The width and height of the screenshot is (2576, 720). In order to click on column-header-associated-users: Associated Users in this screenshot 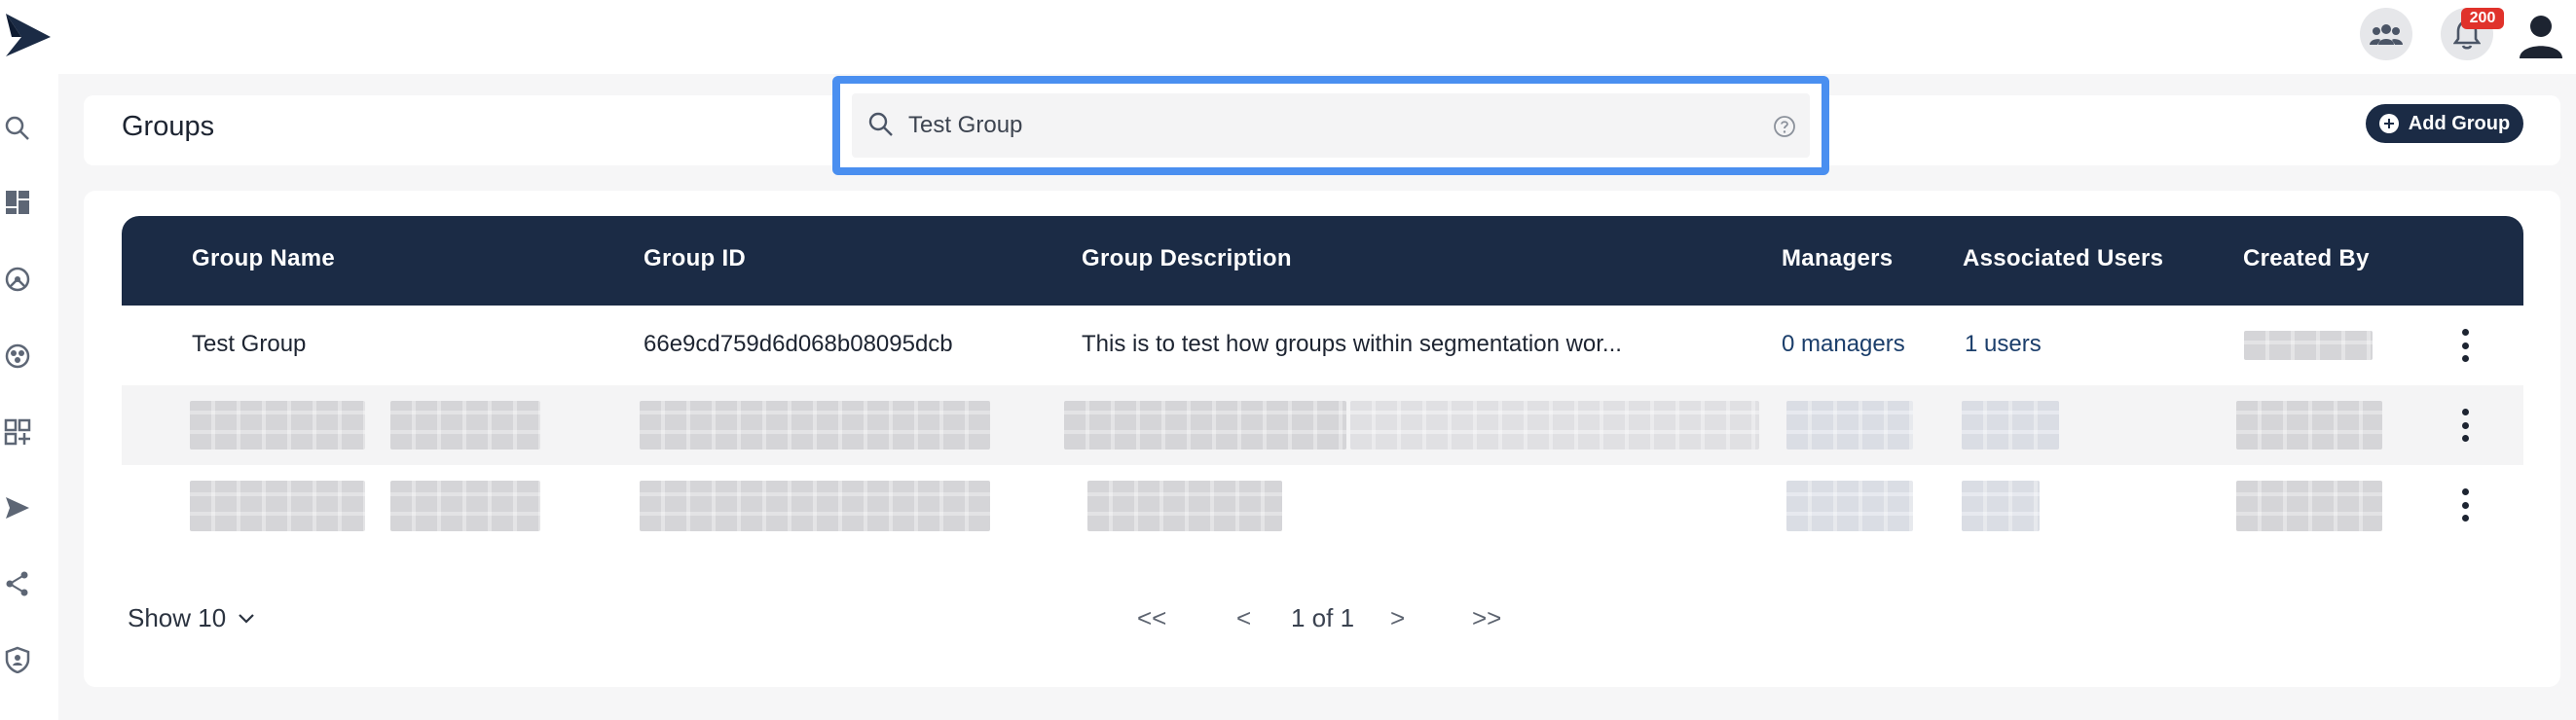, I will do `click(2063, 258)`.